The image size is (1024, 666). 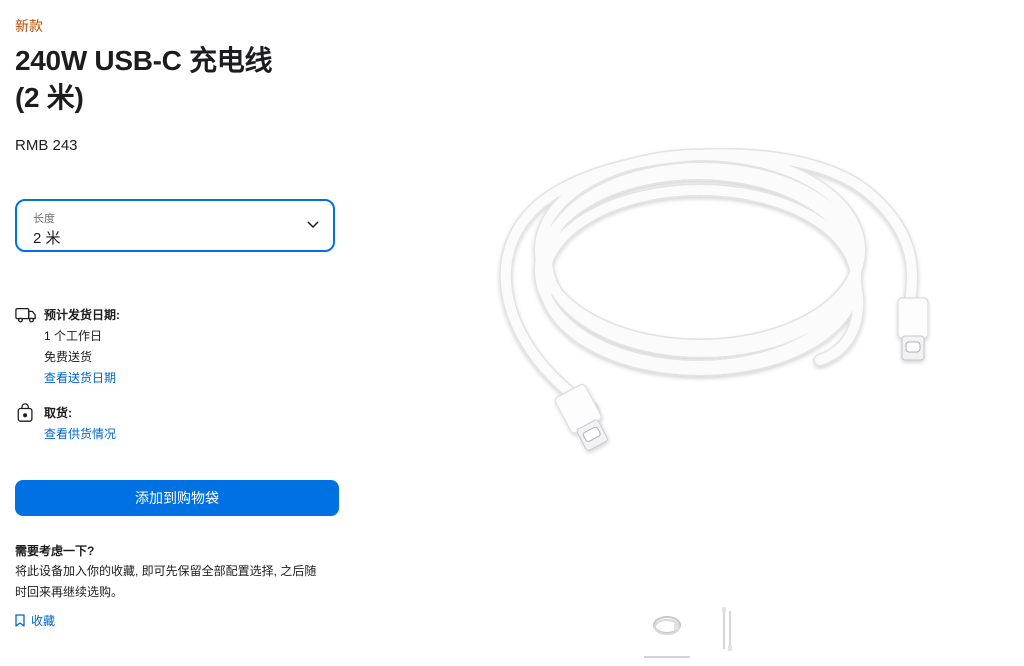 What do you see at coordinates (184, 378) in the screenshot?
I see `view-delivery-dates-link: 查看送货日期` at bounding box center [184, 378].